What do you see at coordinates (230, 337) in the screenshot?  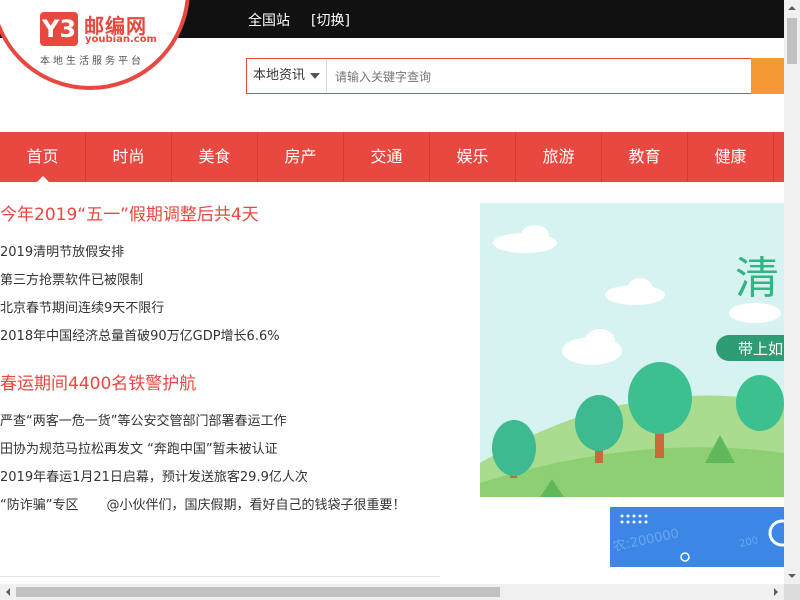 I see `news-item: 2018年中国经济总量首破90万亿GDP增长6.6%` at bounding box center [230, 337].